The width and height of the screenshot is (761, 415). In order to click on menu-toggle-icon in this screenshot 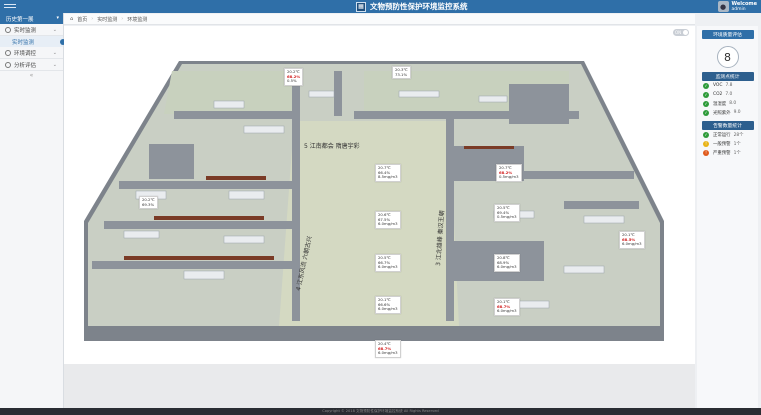, I will do `click(10, 6)`.